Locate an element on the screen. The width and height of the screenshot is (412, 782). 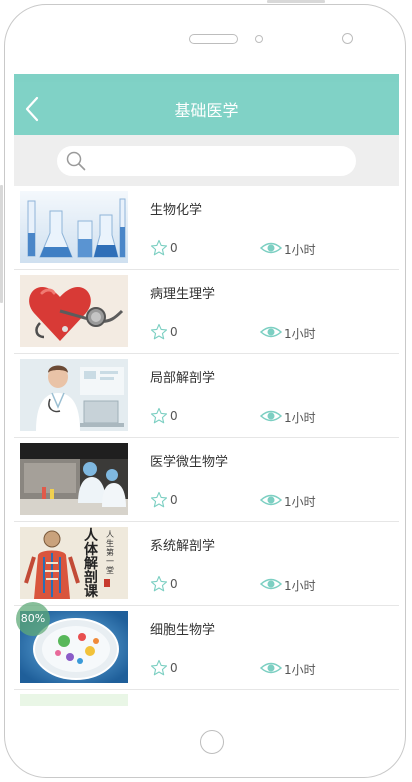
next-item-thumbnail-peek is located at coordinates (74, 700).